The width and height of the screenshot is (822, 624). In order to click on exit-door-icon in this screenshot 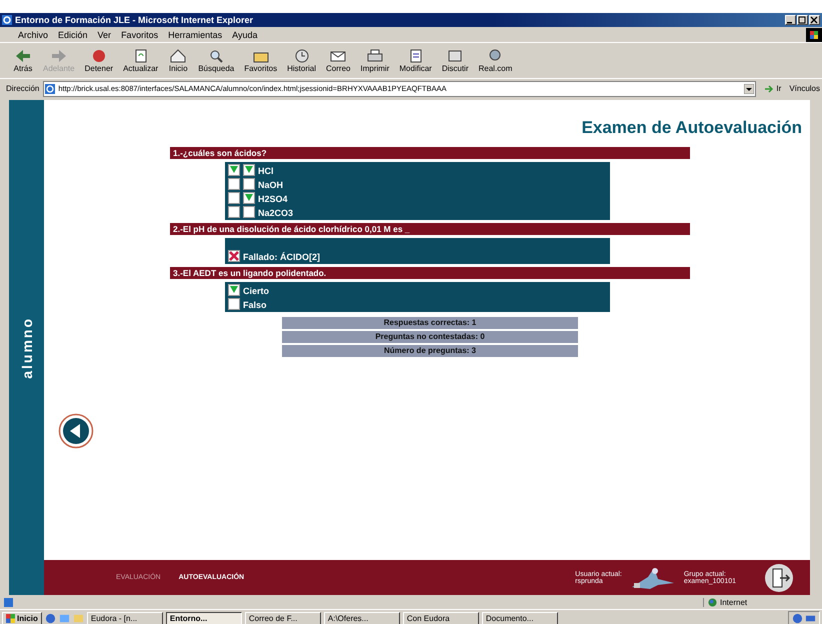, I will do `click(779, 577)`.